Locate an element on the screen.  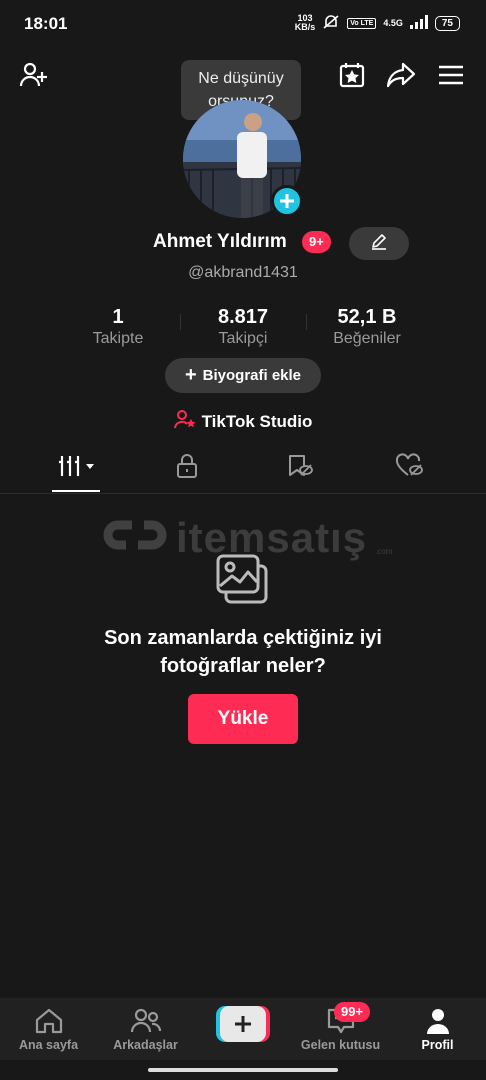
watermark-logo-icon is located at coordinates (135, 537).